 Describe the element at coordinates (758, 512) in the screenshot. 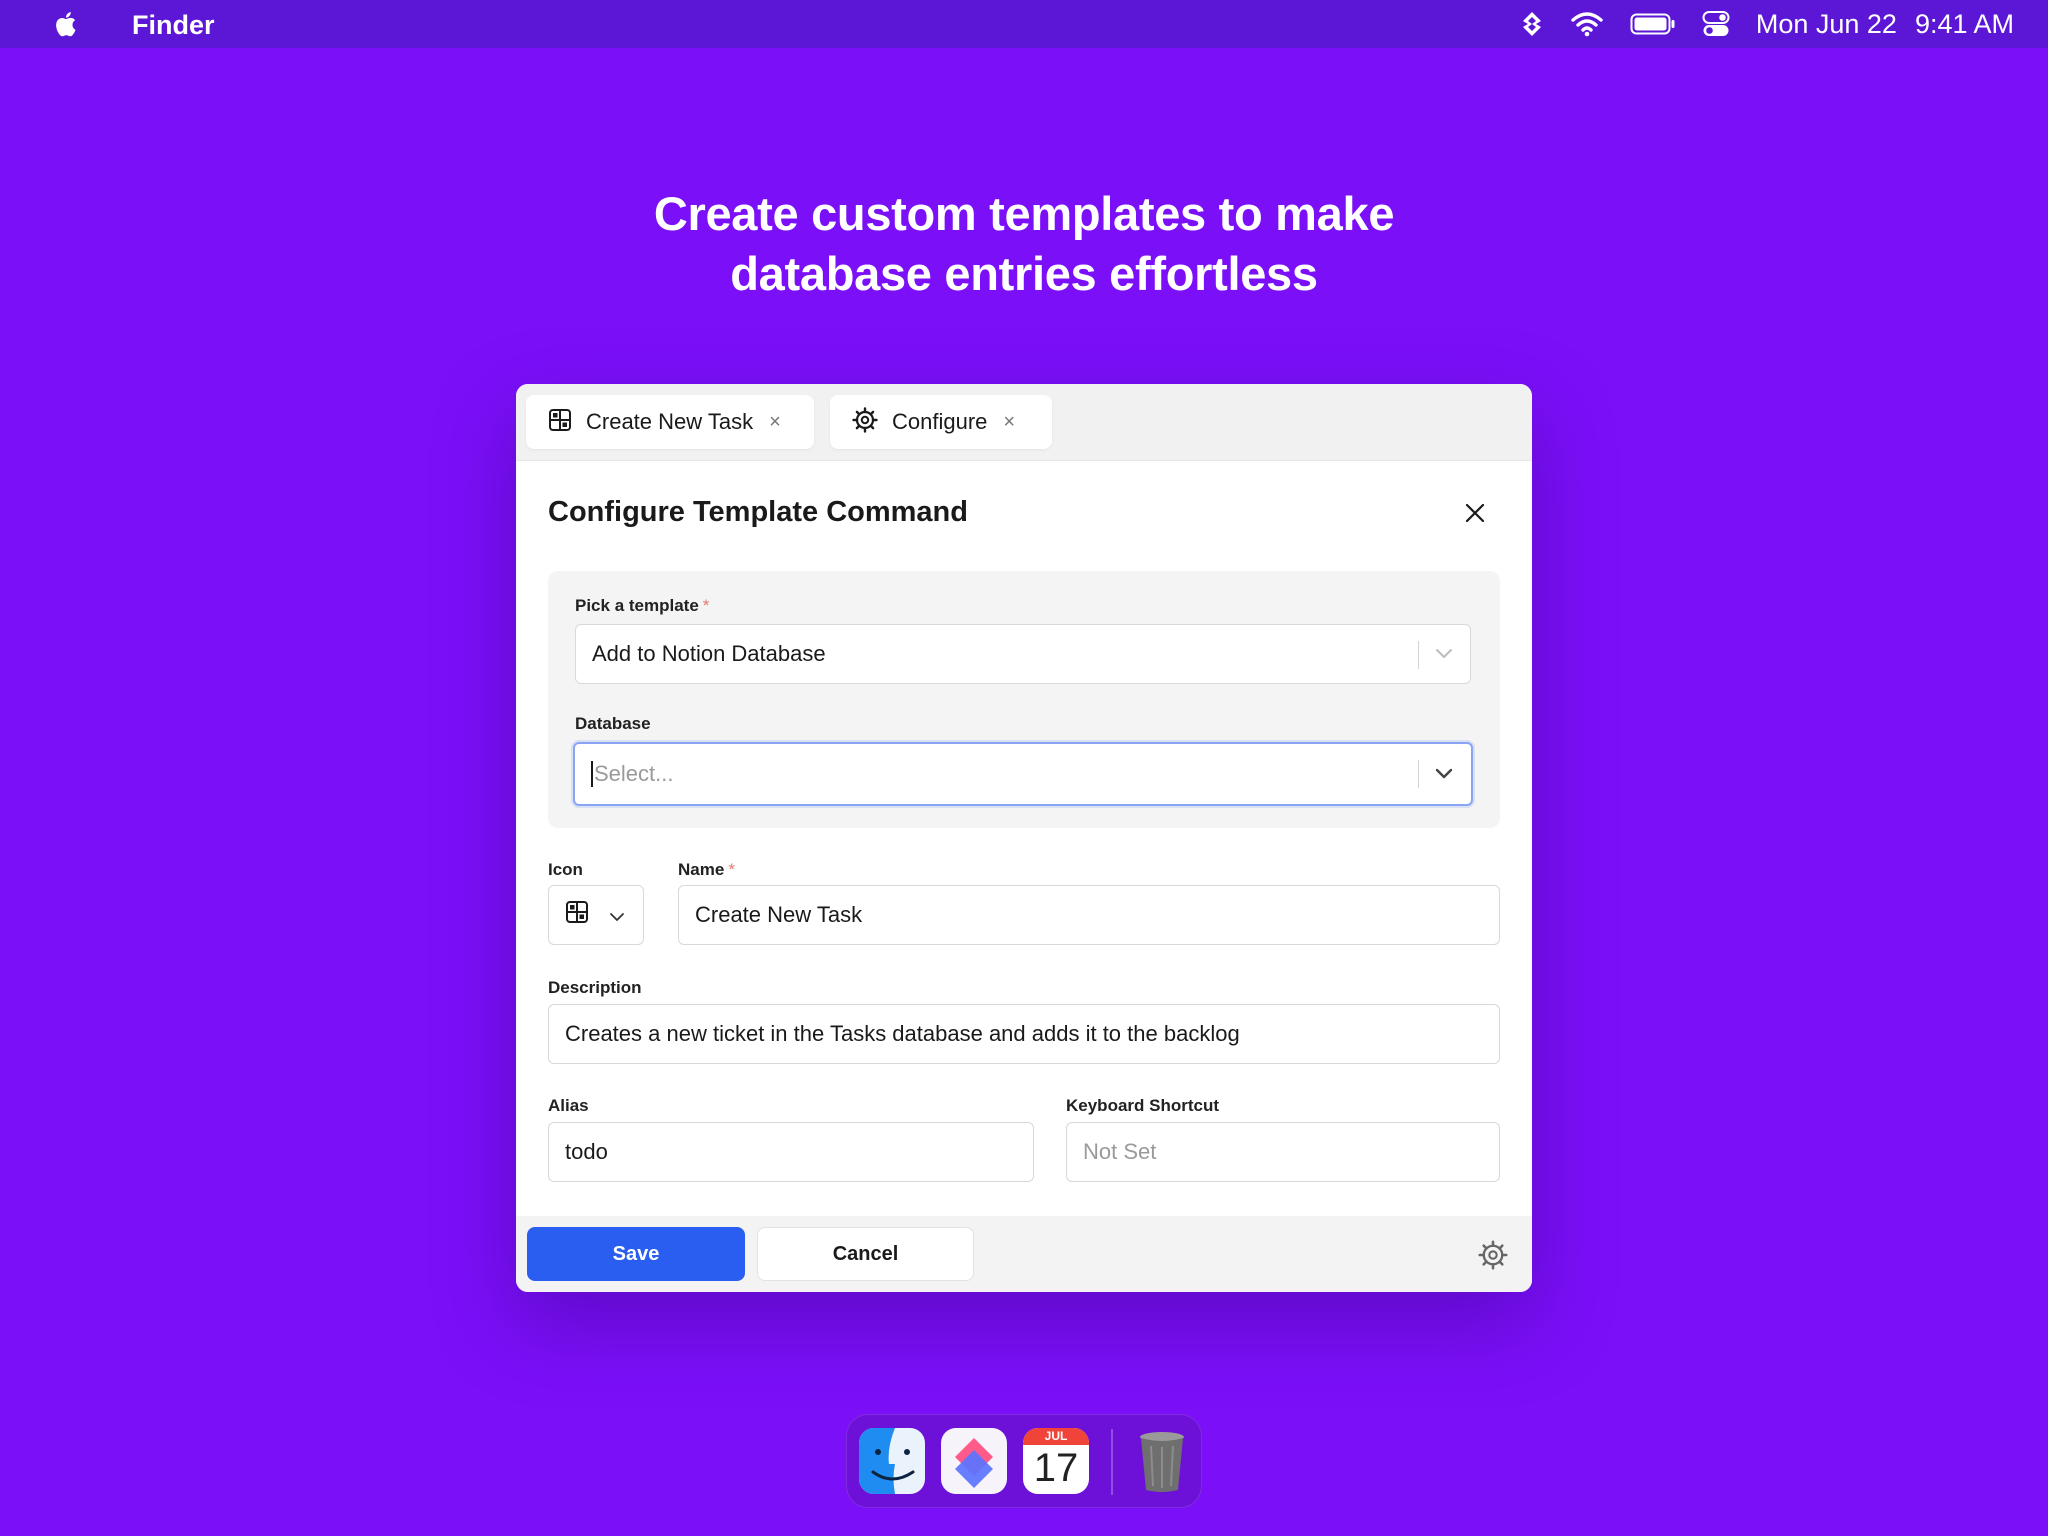

I see `dialog-title: Configure Template Command` at that location.